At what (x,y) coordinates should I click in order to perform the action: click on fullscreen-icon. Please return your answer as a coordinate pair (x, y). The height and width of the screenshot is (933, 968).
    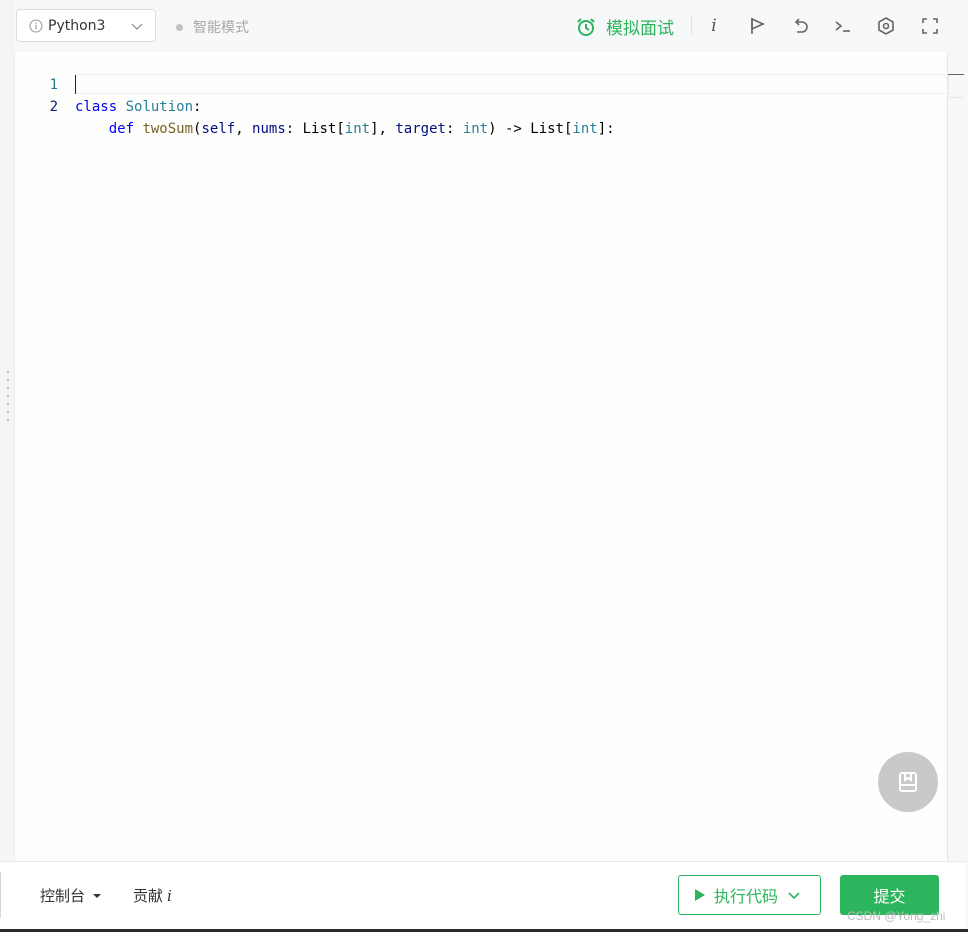
    Looking at the image, I should click on (930, 26).